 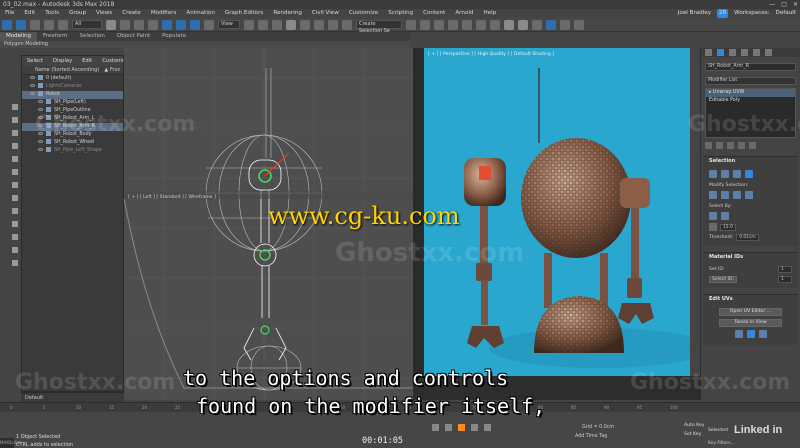 I want to click on ribbon-tab-modeling: Modeling, so click(x=19, y=36).